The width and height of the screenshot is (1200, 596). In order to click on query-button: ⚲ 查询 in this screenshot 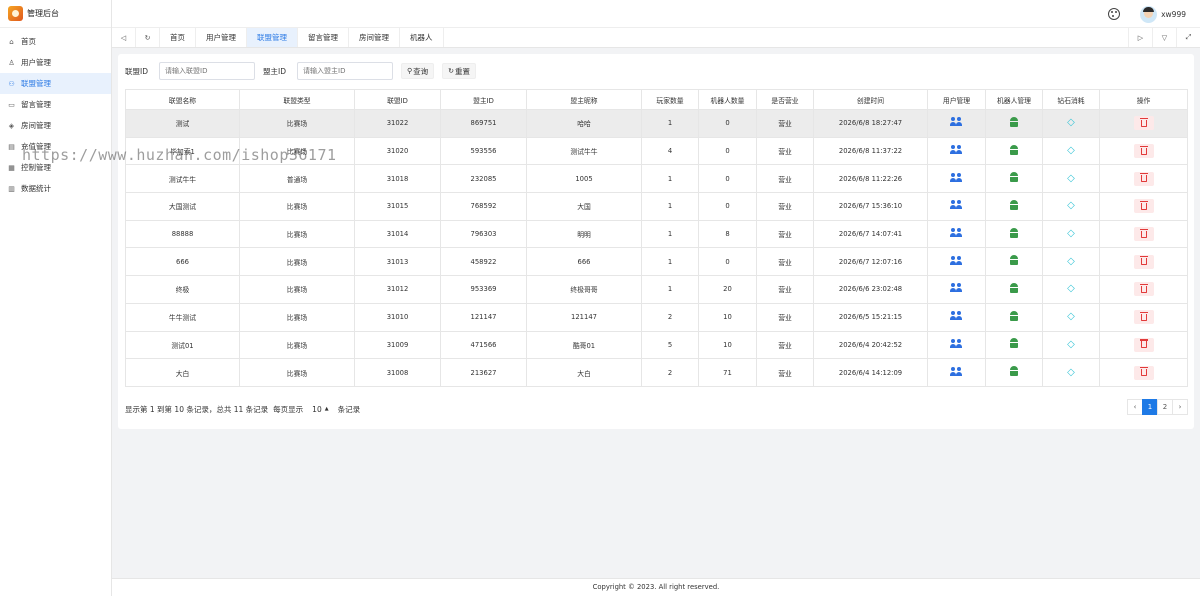, I will do `click(418, 71)`.